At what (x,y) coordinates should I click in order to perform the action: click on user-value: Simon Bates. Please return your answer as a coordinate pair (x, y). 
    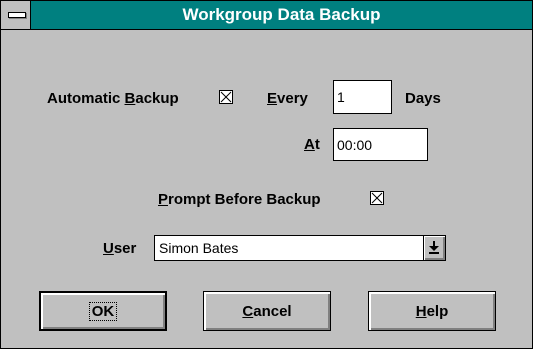
    Looking at the image, I should click on (199, 248).